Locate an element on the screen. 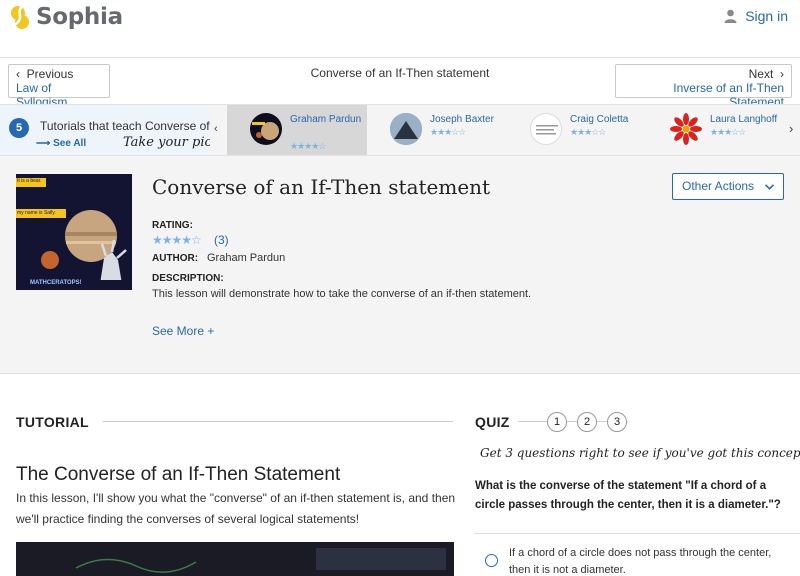 This screenshot has height=576, width=800. tutorial-author-name: Graham Pardun is located at coordinates (326, 119).